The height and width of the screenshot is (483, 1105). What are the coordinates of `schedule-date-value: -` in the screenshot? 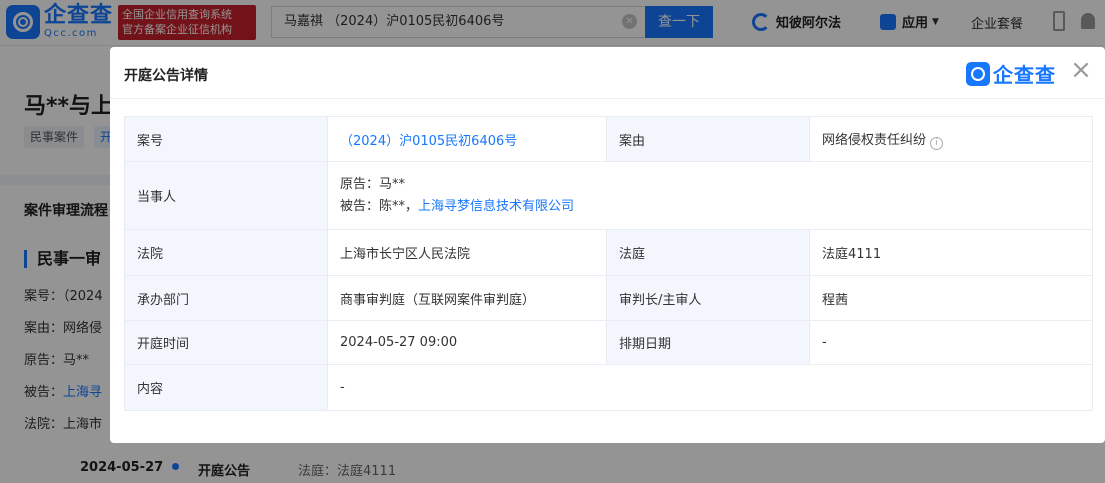 It's located at (951, 342).